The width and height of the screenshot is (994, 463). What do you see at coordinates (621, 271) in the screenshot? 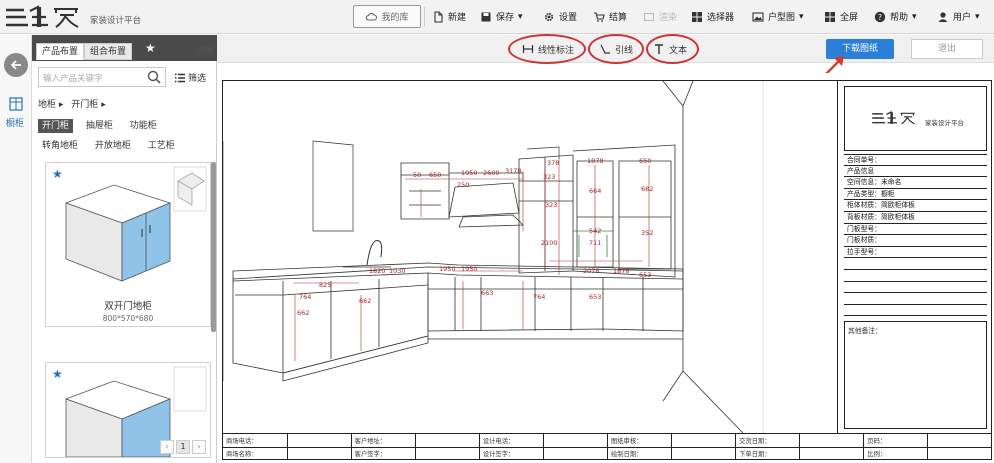
I see `dimension-label: 1878` at bounding box center [621, 271].